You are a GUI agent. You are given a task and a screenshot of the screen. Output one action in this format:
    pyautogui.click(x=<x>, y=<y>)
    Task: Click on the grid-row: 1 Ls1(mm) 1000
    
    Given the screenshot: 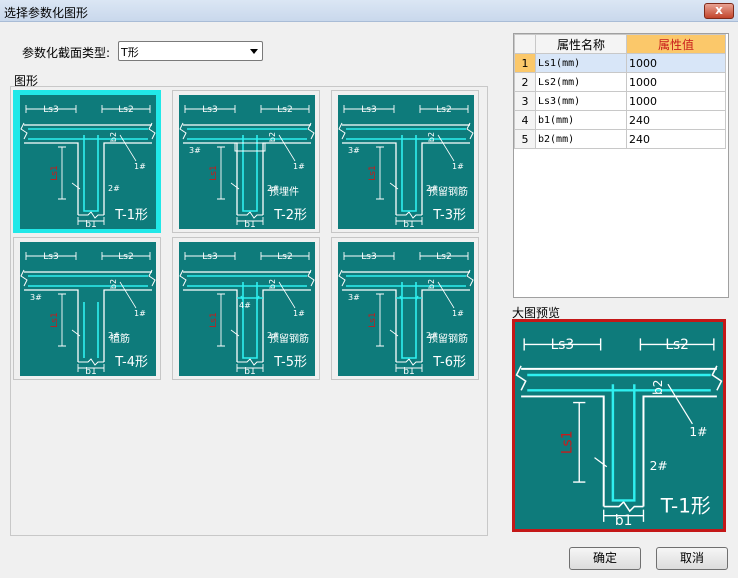 What is the action you would take?
    pyautogui.click(x=620, y=63)
    